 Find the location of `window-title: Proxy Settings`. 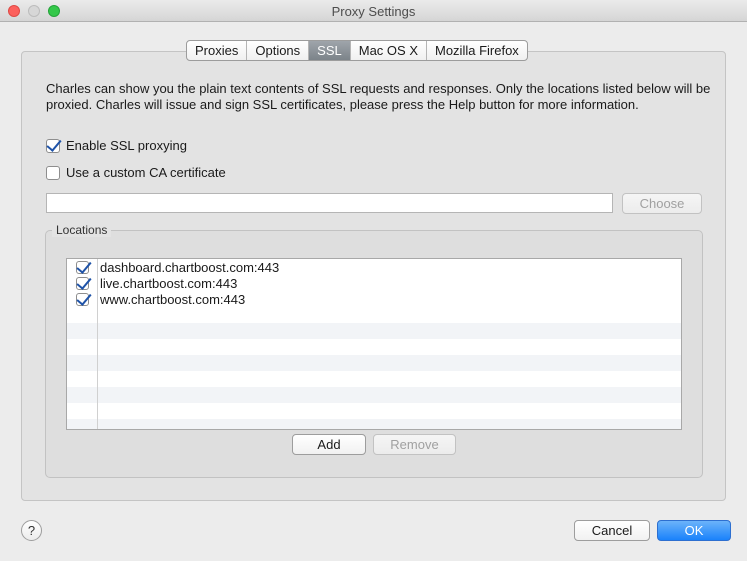

window-title: Proxy Settings is located at coordinates (373, 11).